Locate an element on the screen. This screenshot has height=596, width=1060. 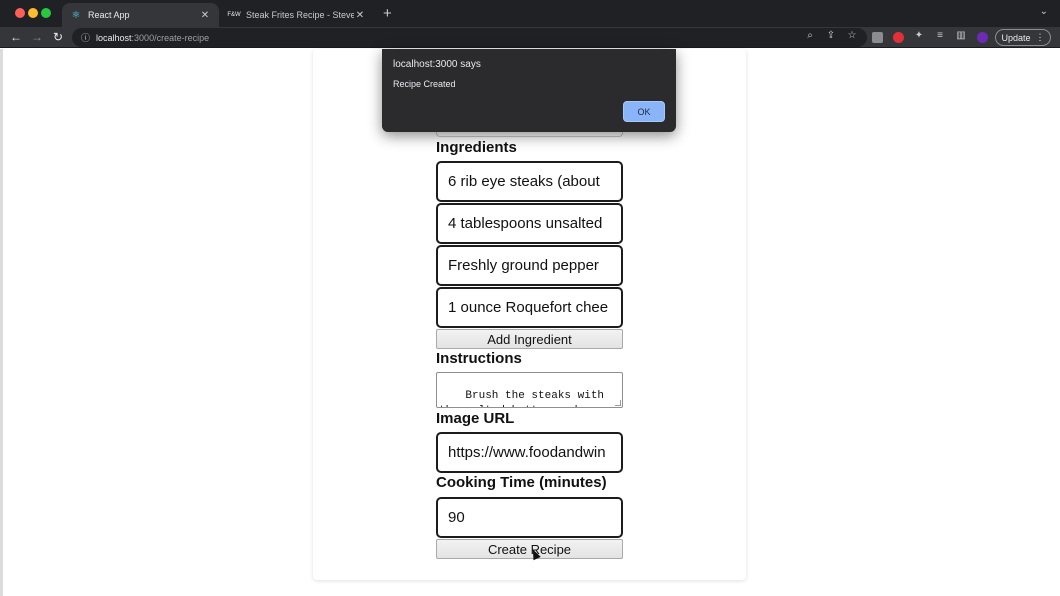
ingredients-heading: Ingredients is located at coordinates (476, 147).